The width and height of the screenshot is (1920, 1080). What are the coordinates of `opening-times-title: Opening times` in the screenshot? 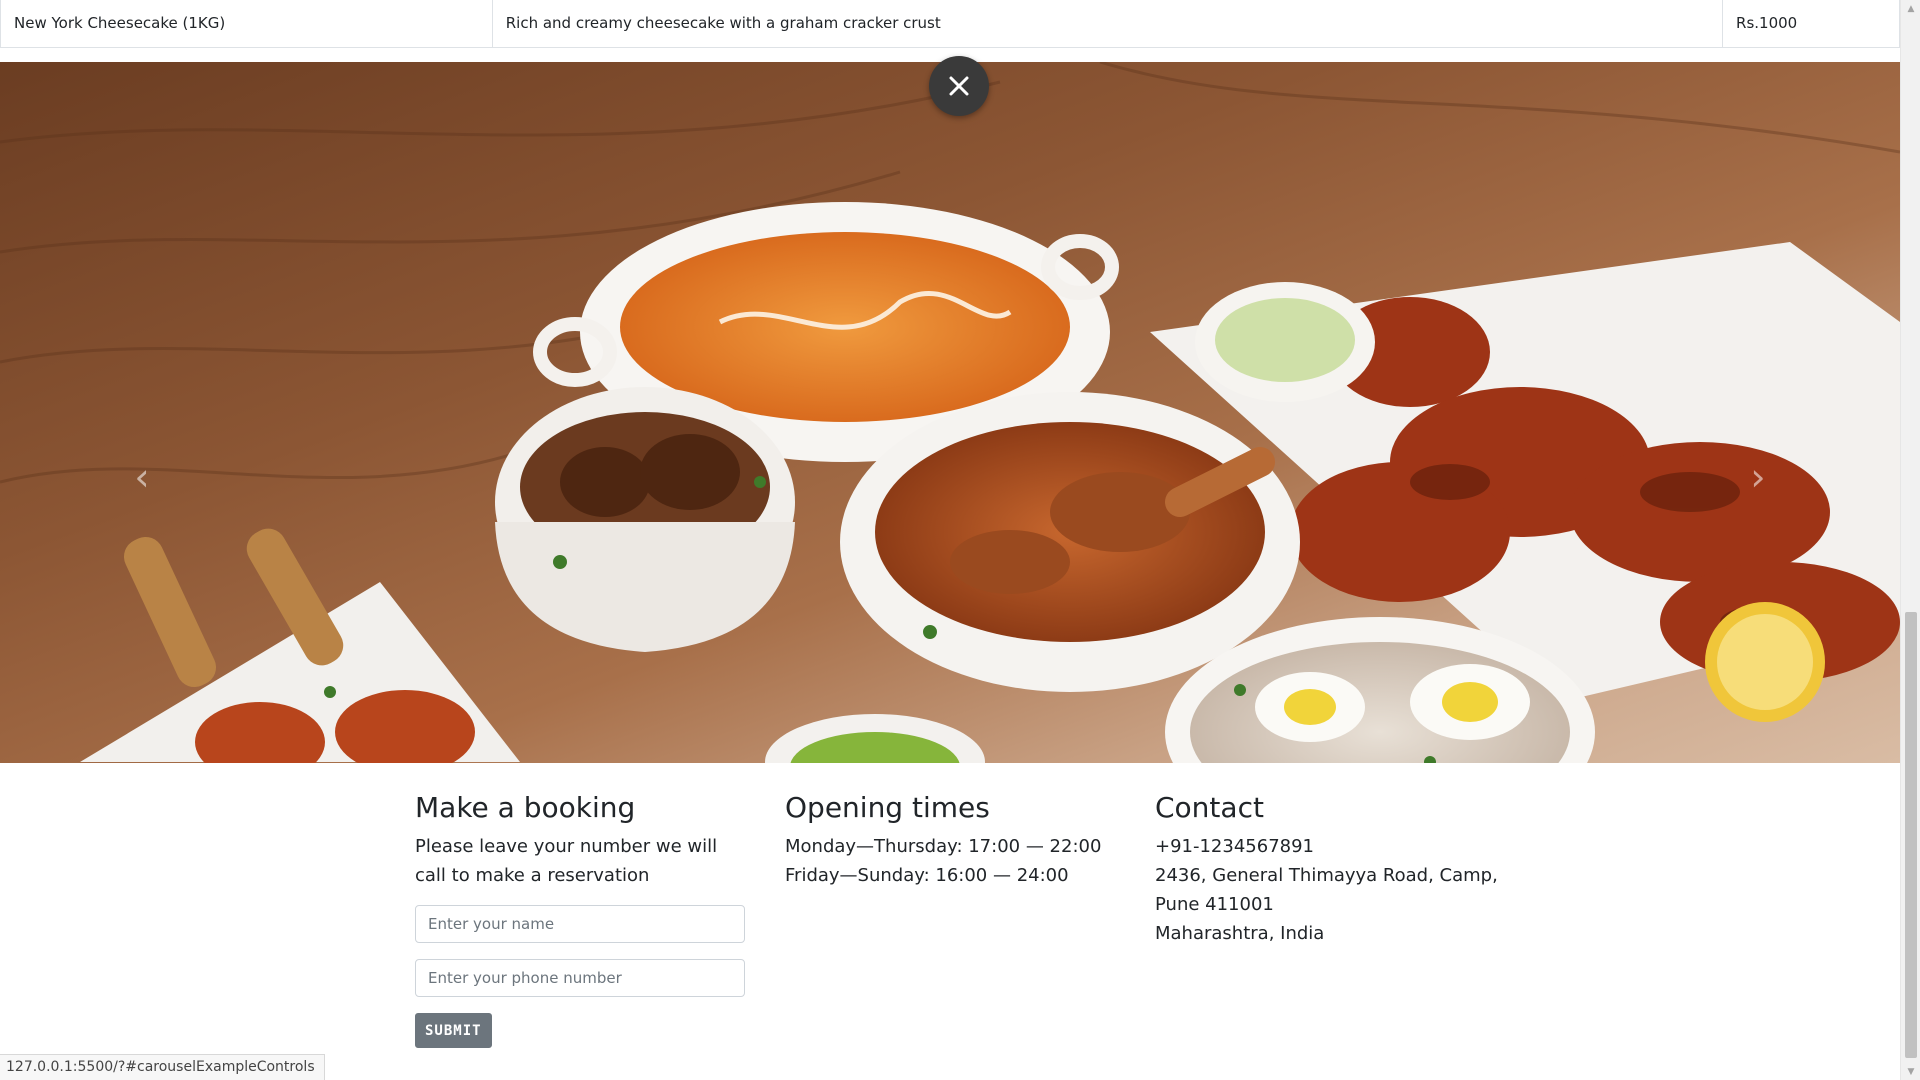 It's located at (887, 807).